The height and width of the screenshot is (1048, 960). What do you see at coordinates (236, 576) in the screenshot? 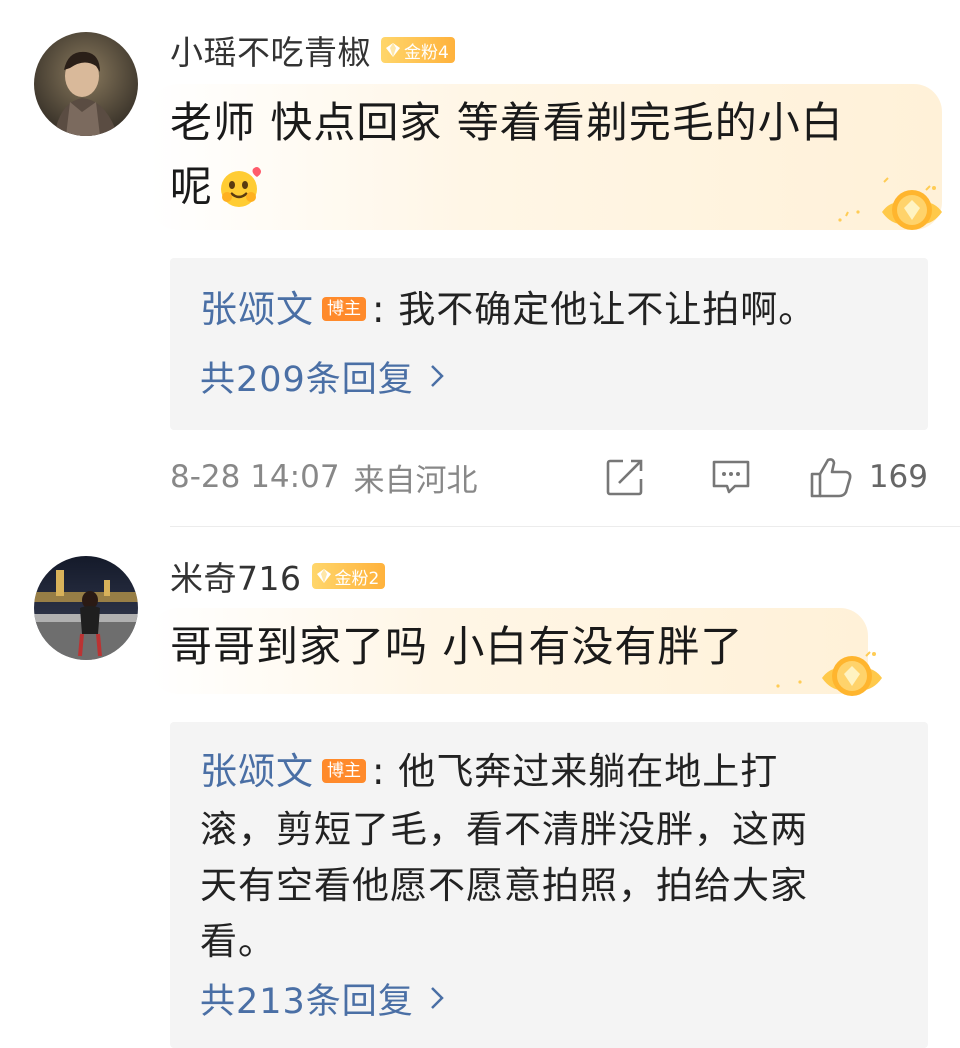
I see `username: 米奇716` at bounding box center [236, 576].